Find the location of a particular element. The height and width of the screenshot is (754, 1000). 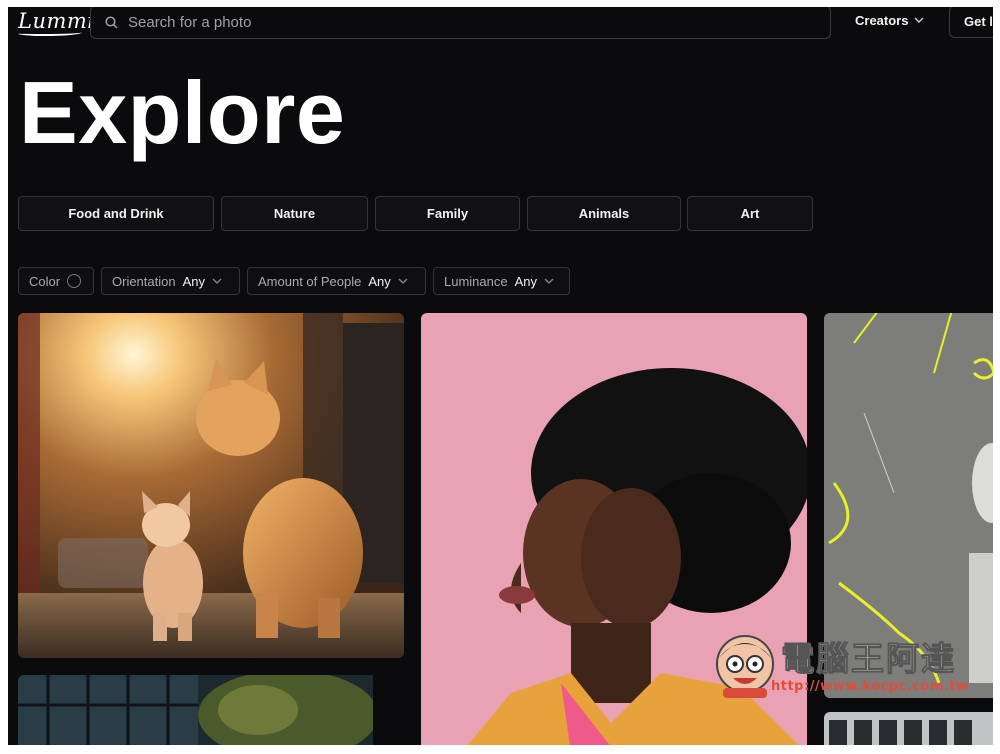

luminance-filter: Luminance Any is located at coordinates (501, 281).